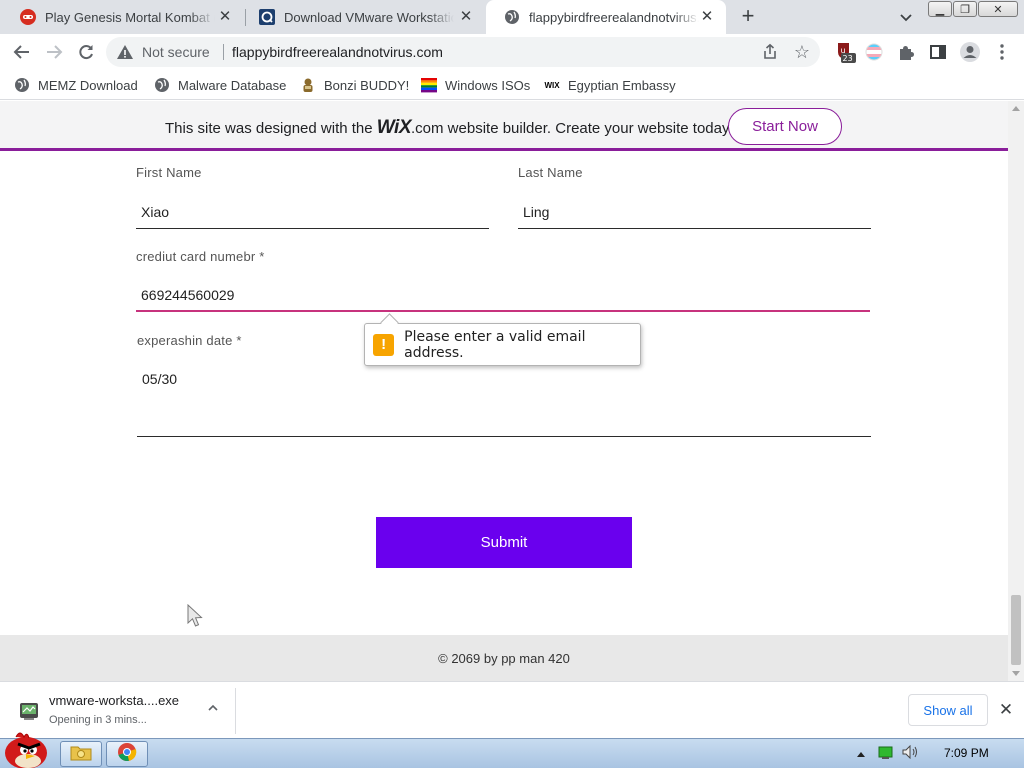 Image resolution: width=1024 pixels, height=768 pixels. I want to click on last-name-value: Ling, so click(536, 212).